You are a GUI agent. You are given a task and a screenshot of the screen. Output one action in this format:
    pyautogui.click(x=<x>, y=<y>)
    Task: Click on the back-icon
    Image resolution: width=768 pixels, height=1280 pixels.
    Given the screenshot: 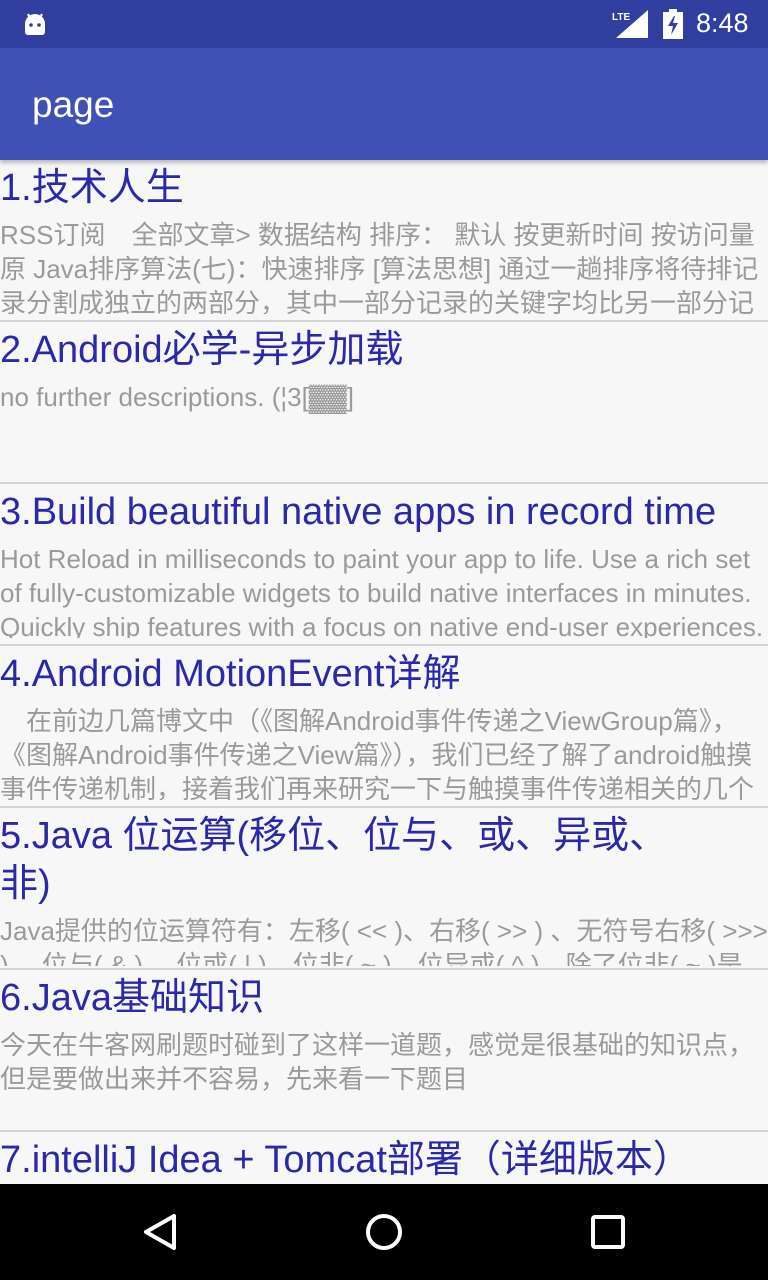 What is the action you would take?
    pyautogui.click(x=160, y=1232)
    